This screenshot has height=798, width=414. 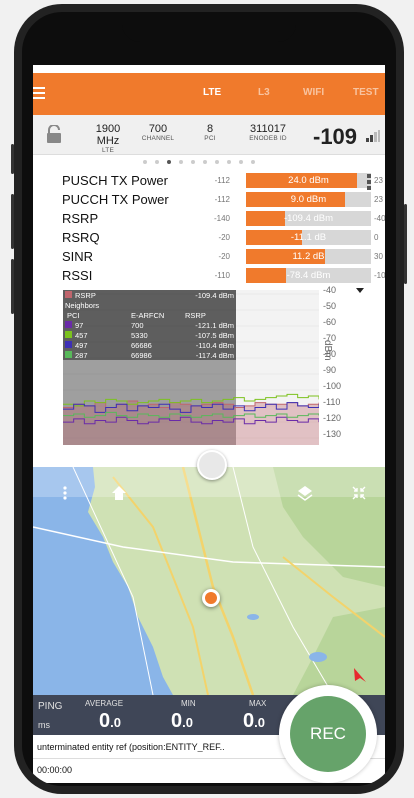 What do you see at coordinates (81, 355) in the screenshot?
I see `neighbor-pci: 287` at bounding box center [81, 355].